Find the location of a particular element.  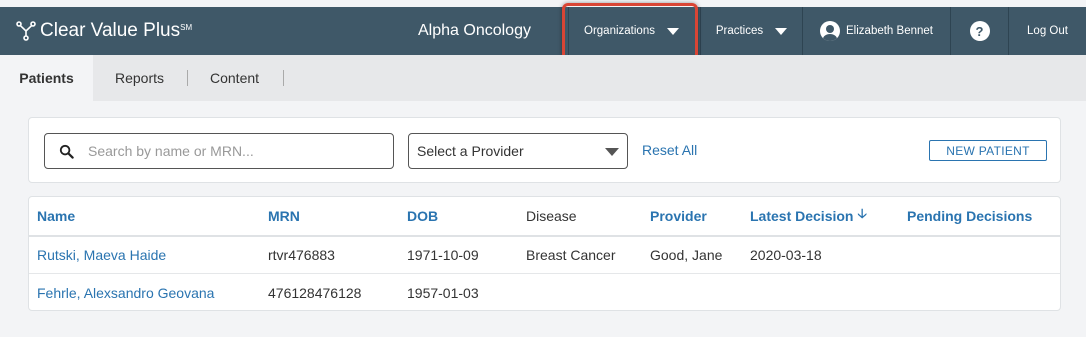

tab-label: Content is located at coordinates (235, 78).